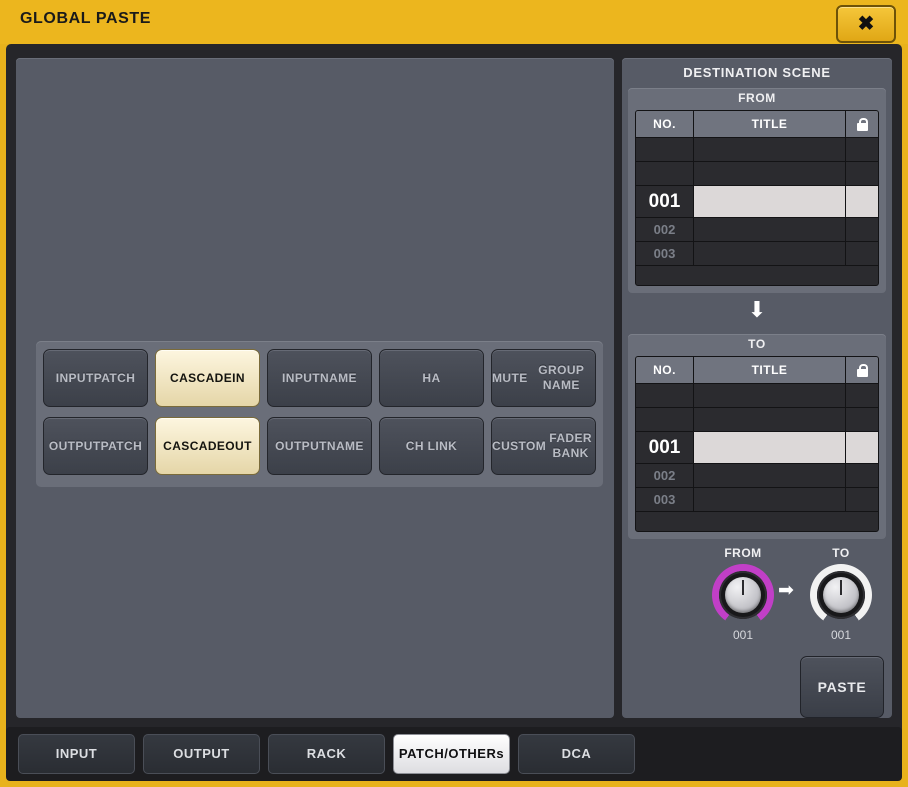 The image size is (908, 787). I want to click on to-knob-dial, so click(841, 595).